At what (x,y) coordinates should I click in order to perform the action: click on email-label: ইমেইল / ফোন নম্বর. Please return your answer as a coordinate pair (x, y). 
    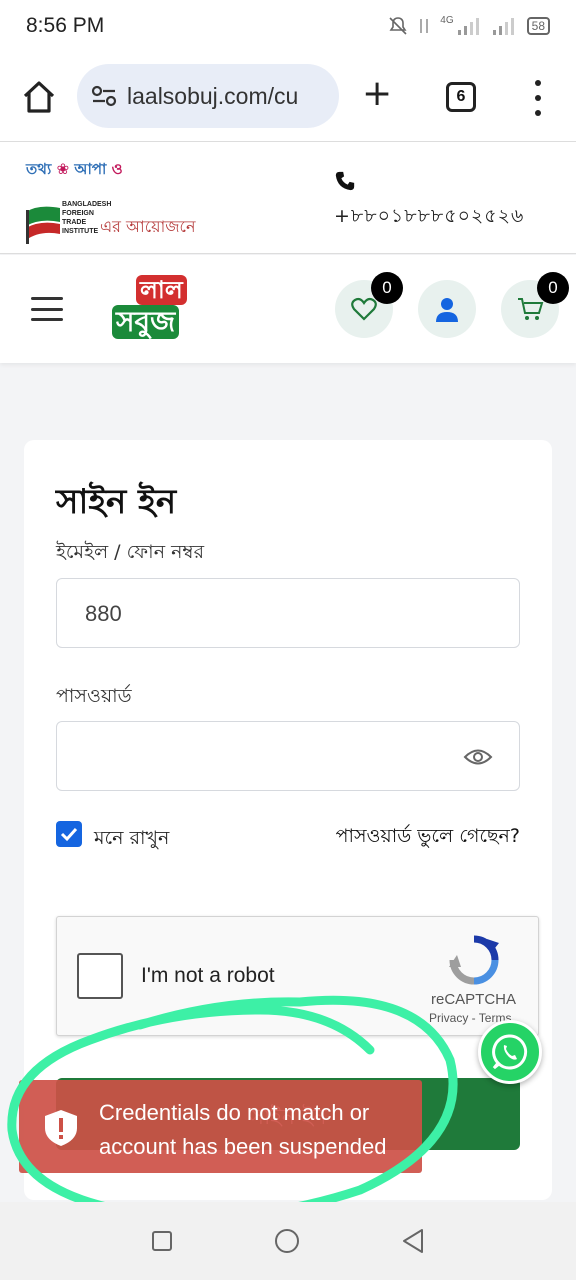
    Looking at the image, I should click on (130, 552).